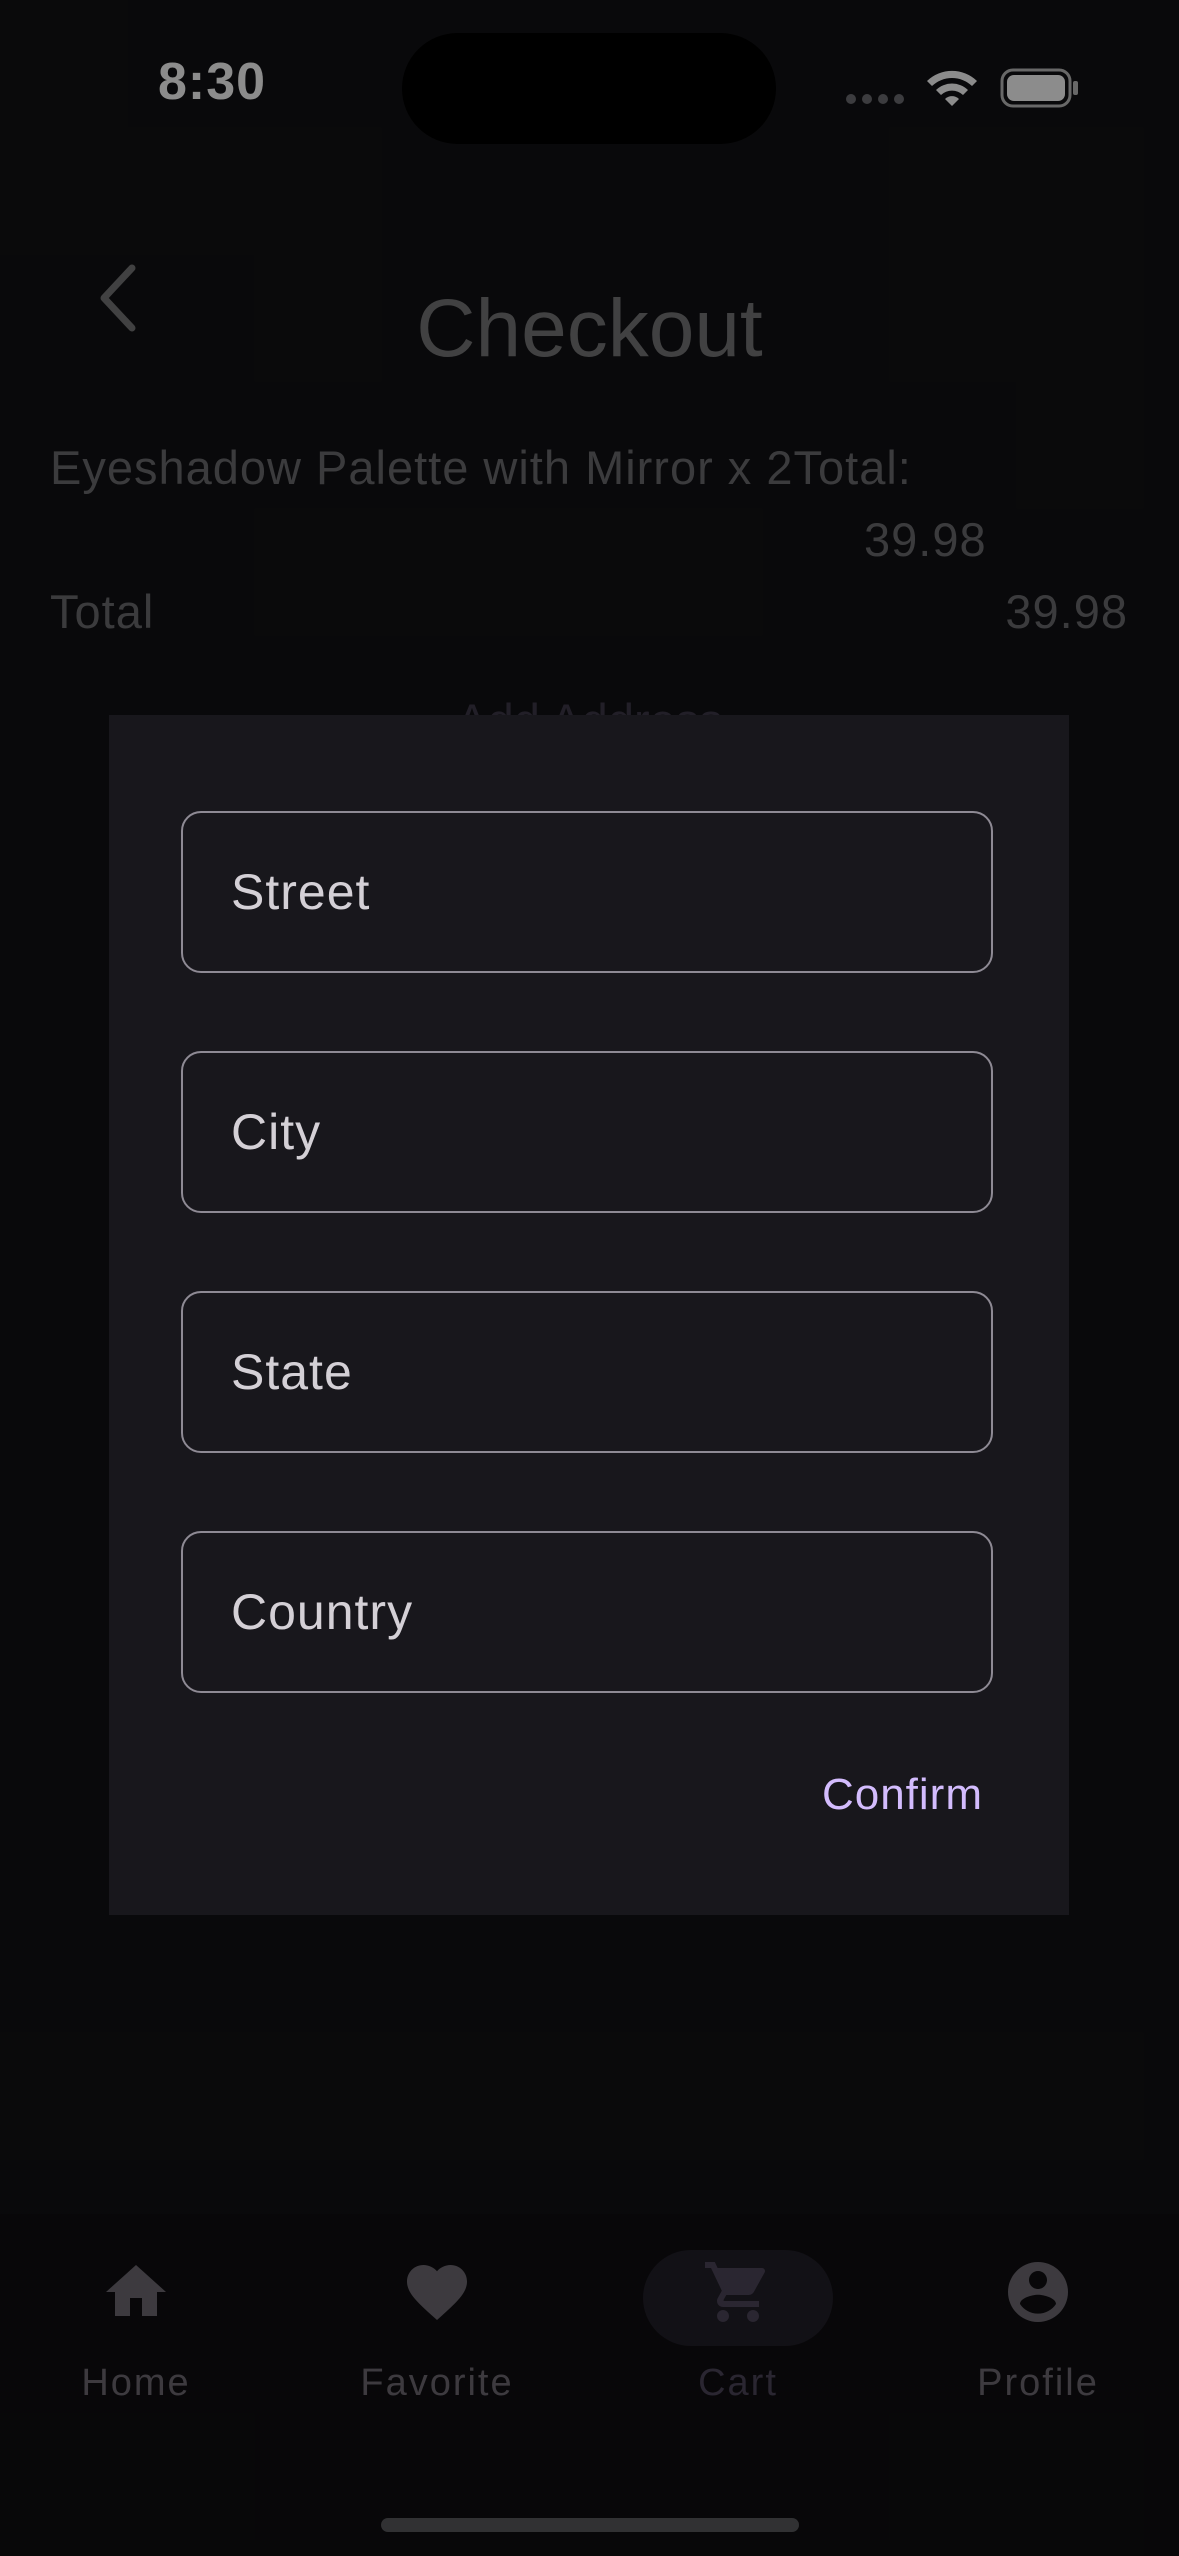 The image size is (1179, 2556). Describe the element at coordinates (587, 1132) in the screenshot. I see `city-field: City` at that location.